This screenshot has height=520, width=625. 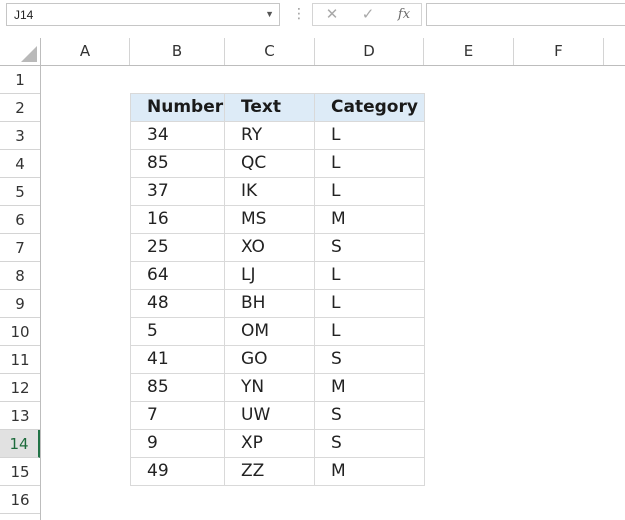 I want to click on table-row: 7 UW S, so click(x=278, y=416).